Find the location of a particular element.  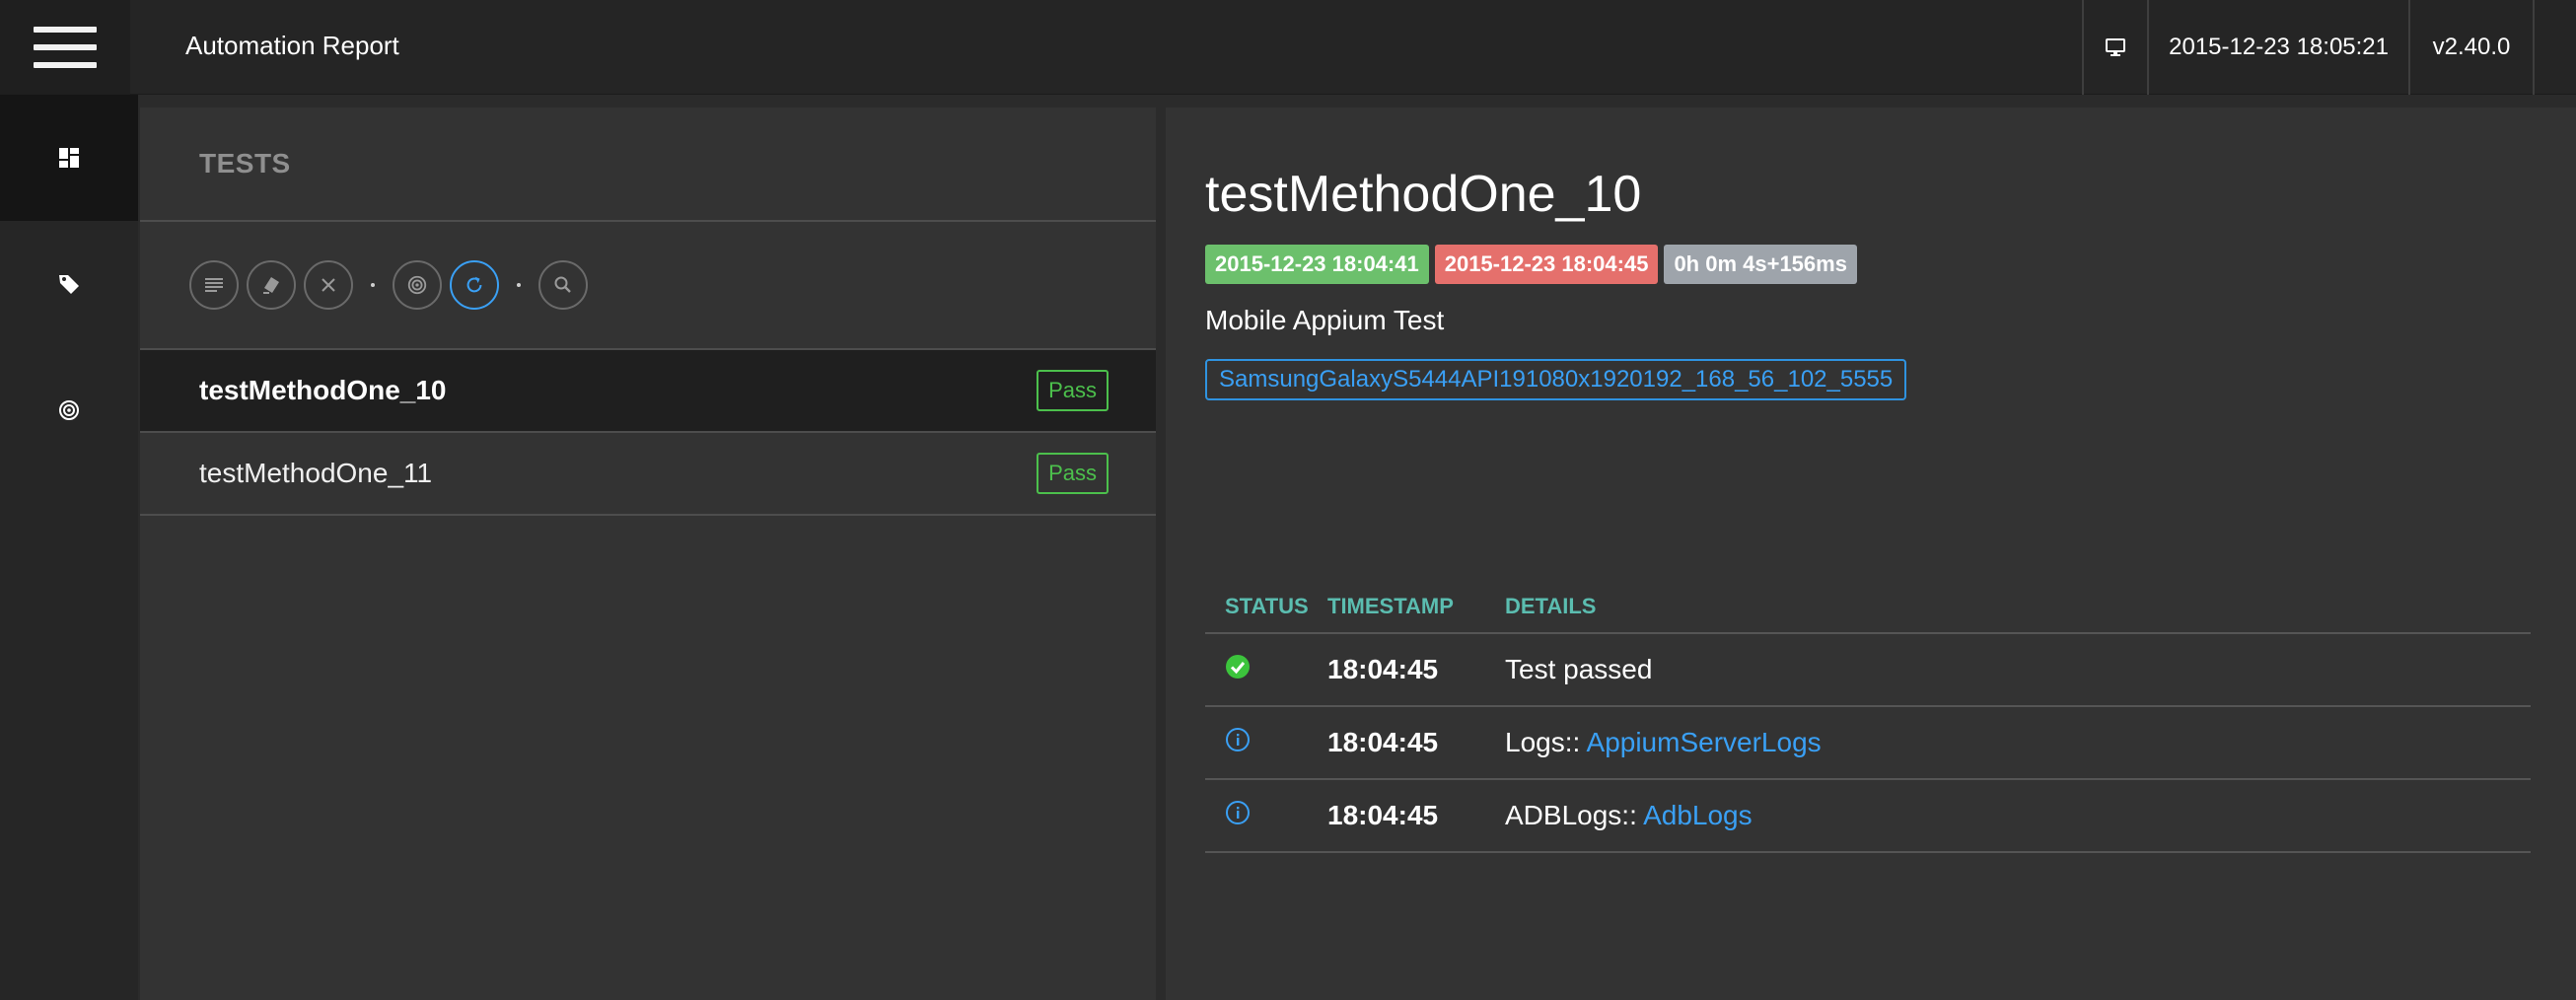

log-row: 18:04:45 ADBLogs:: AdbLogs is located at coordinates (1868, 817).